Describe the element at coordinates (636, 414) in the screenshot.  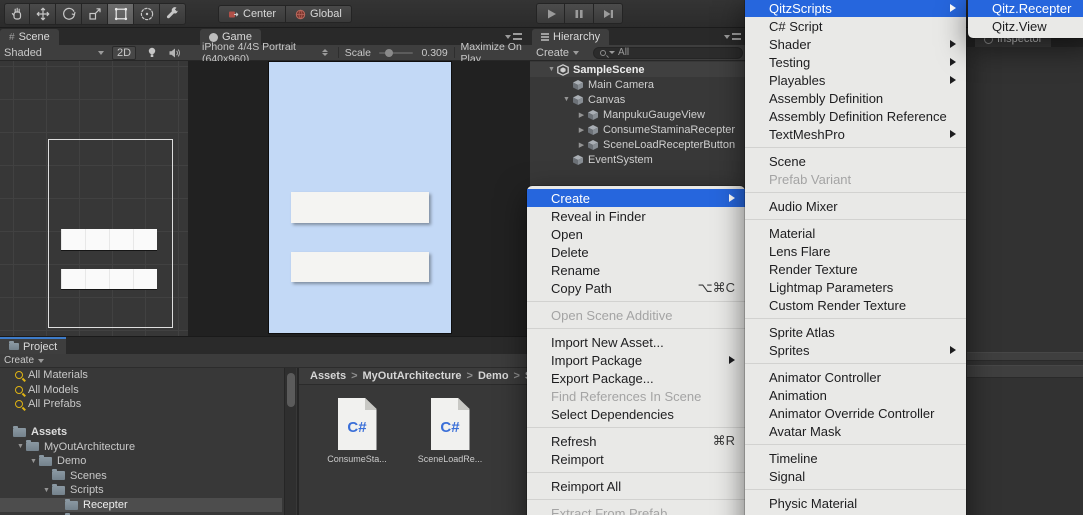
I see `menu-item: Select Dependencies` at that location.